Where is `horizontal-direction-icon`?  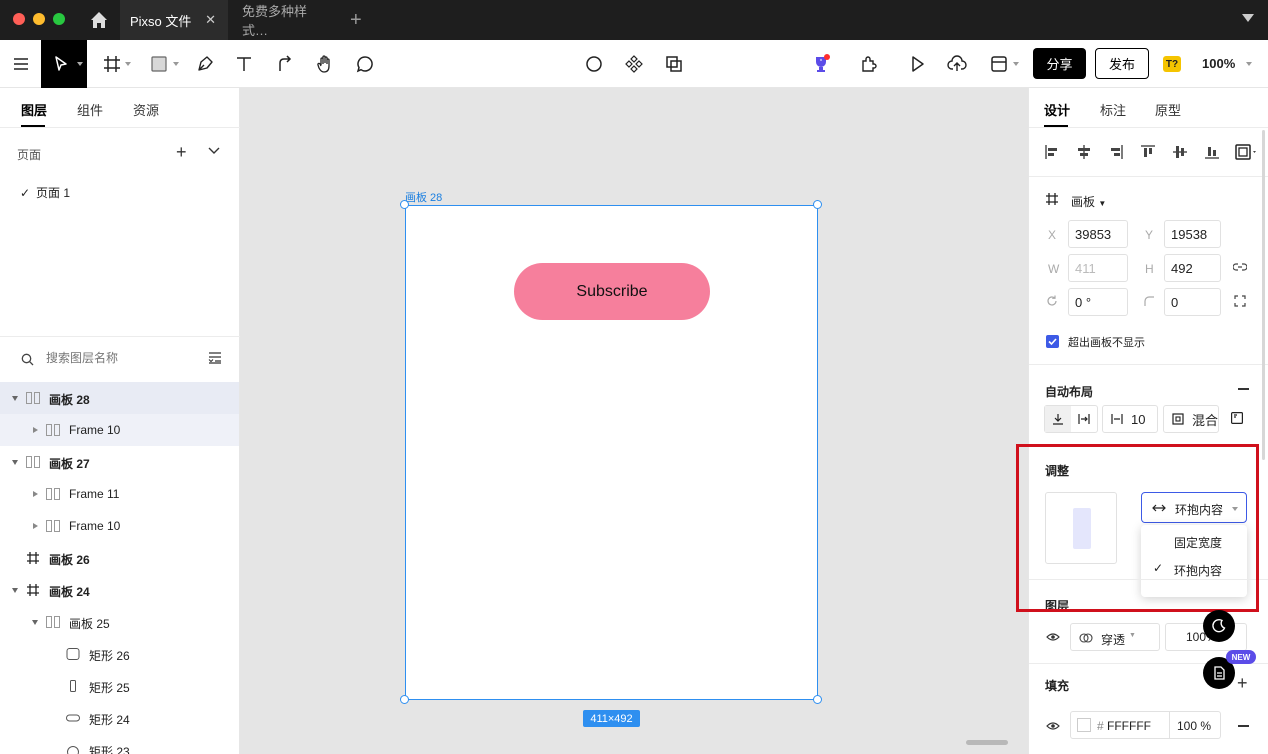
horizontal-direction-icon is located at coordinates (1084, 419).